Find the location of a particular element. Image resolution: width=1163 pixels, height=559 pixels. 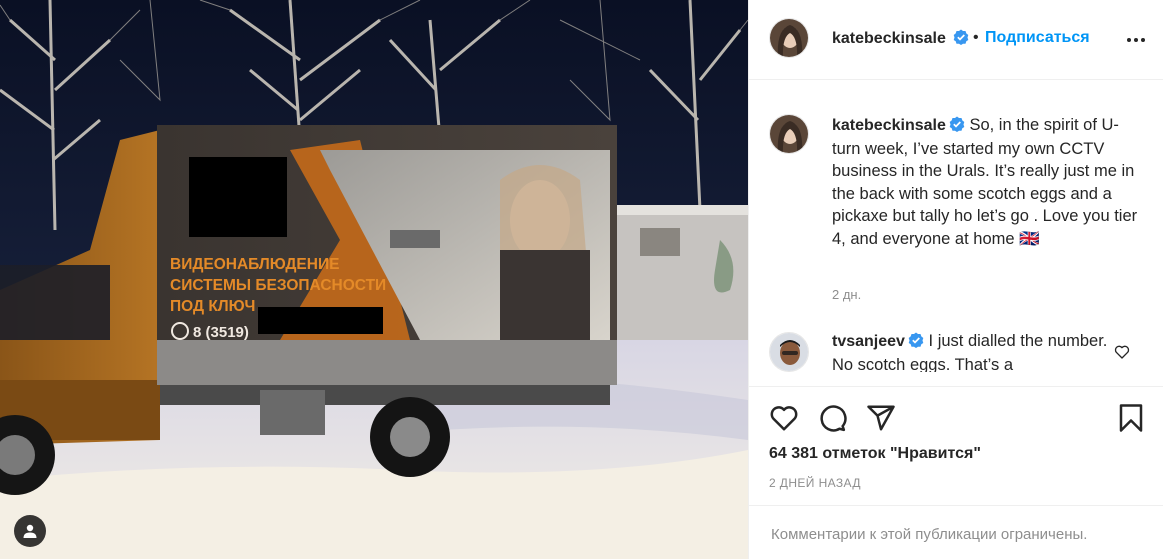

more-options-icon is located at coordinates (1136, 40).